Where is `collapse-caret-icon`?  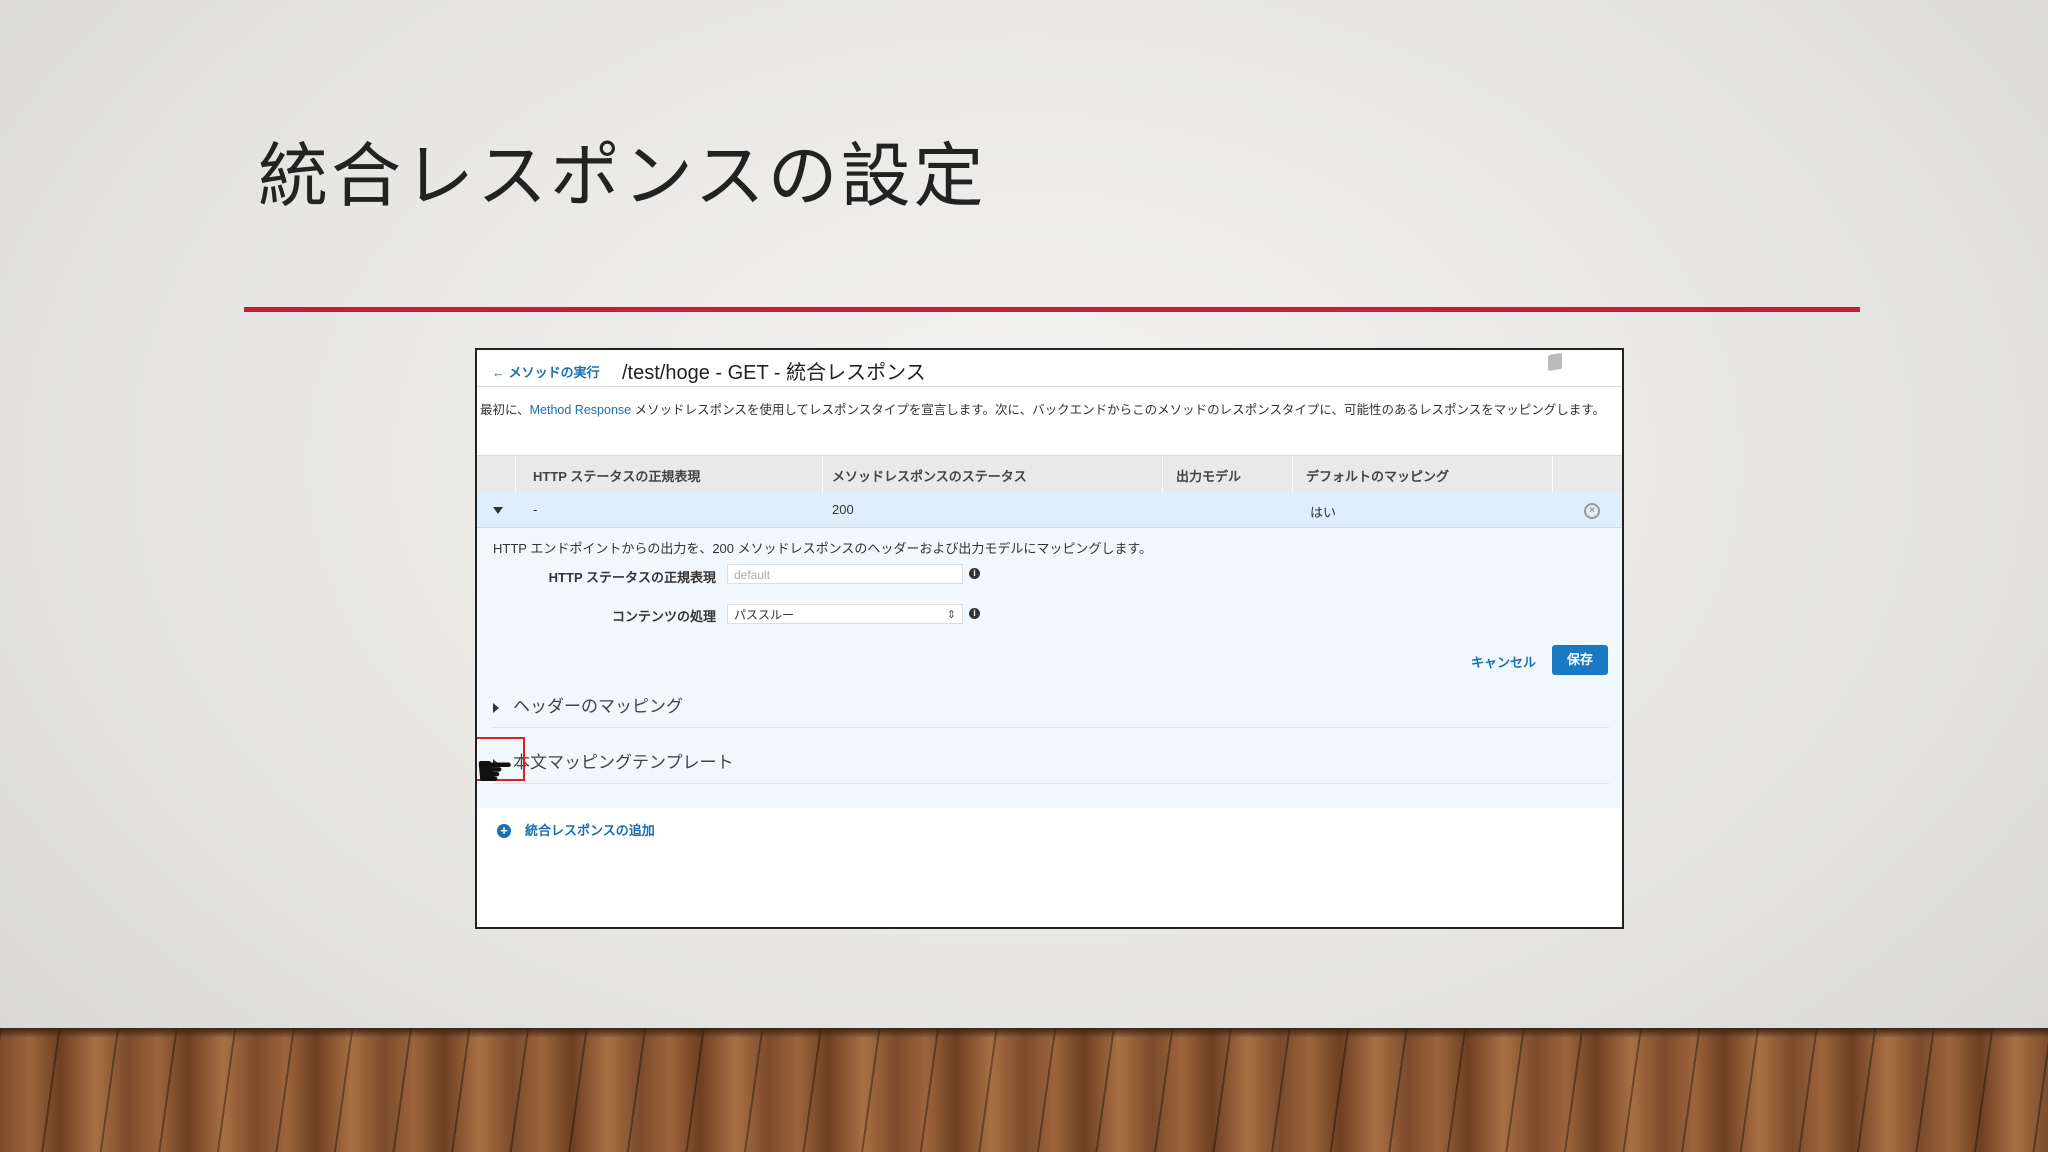
collapse-caret-icon is located at coordinates (498, 510).